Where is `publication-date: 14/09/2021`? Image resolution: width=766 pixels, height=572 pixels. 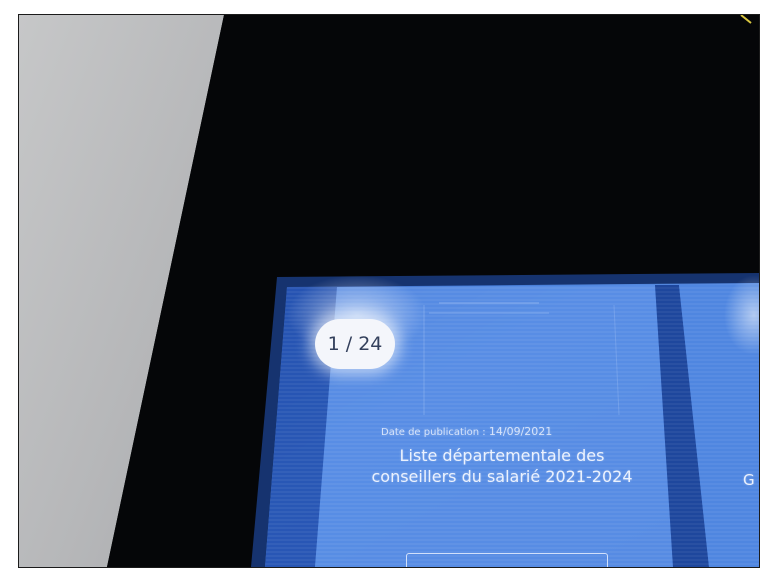 publication-date: 14/09/2021 is located at coordinates (520, 431).